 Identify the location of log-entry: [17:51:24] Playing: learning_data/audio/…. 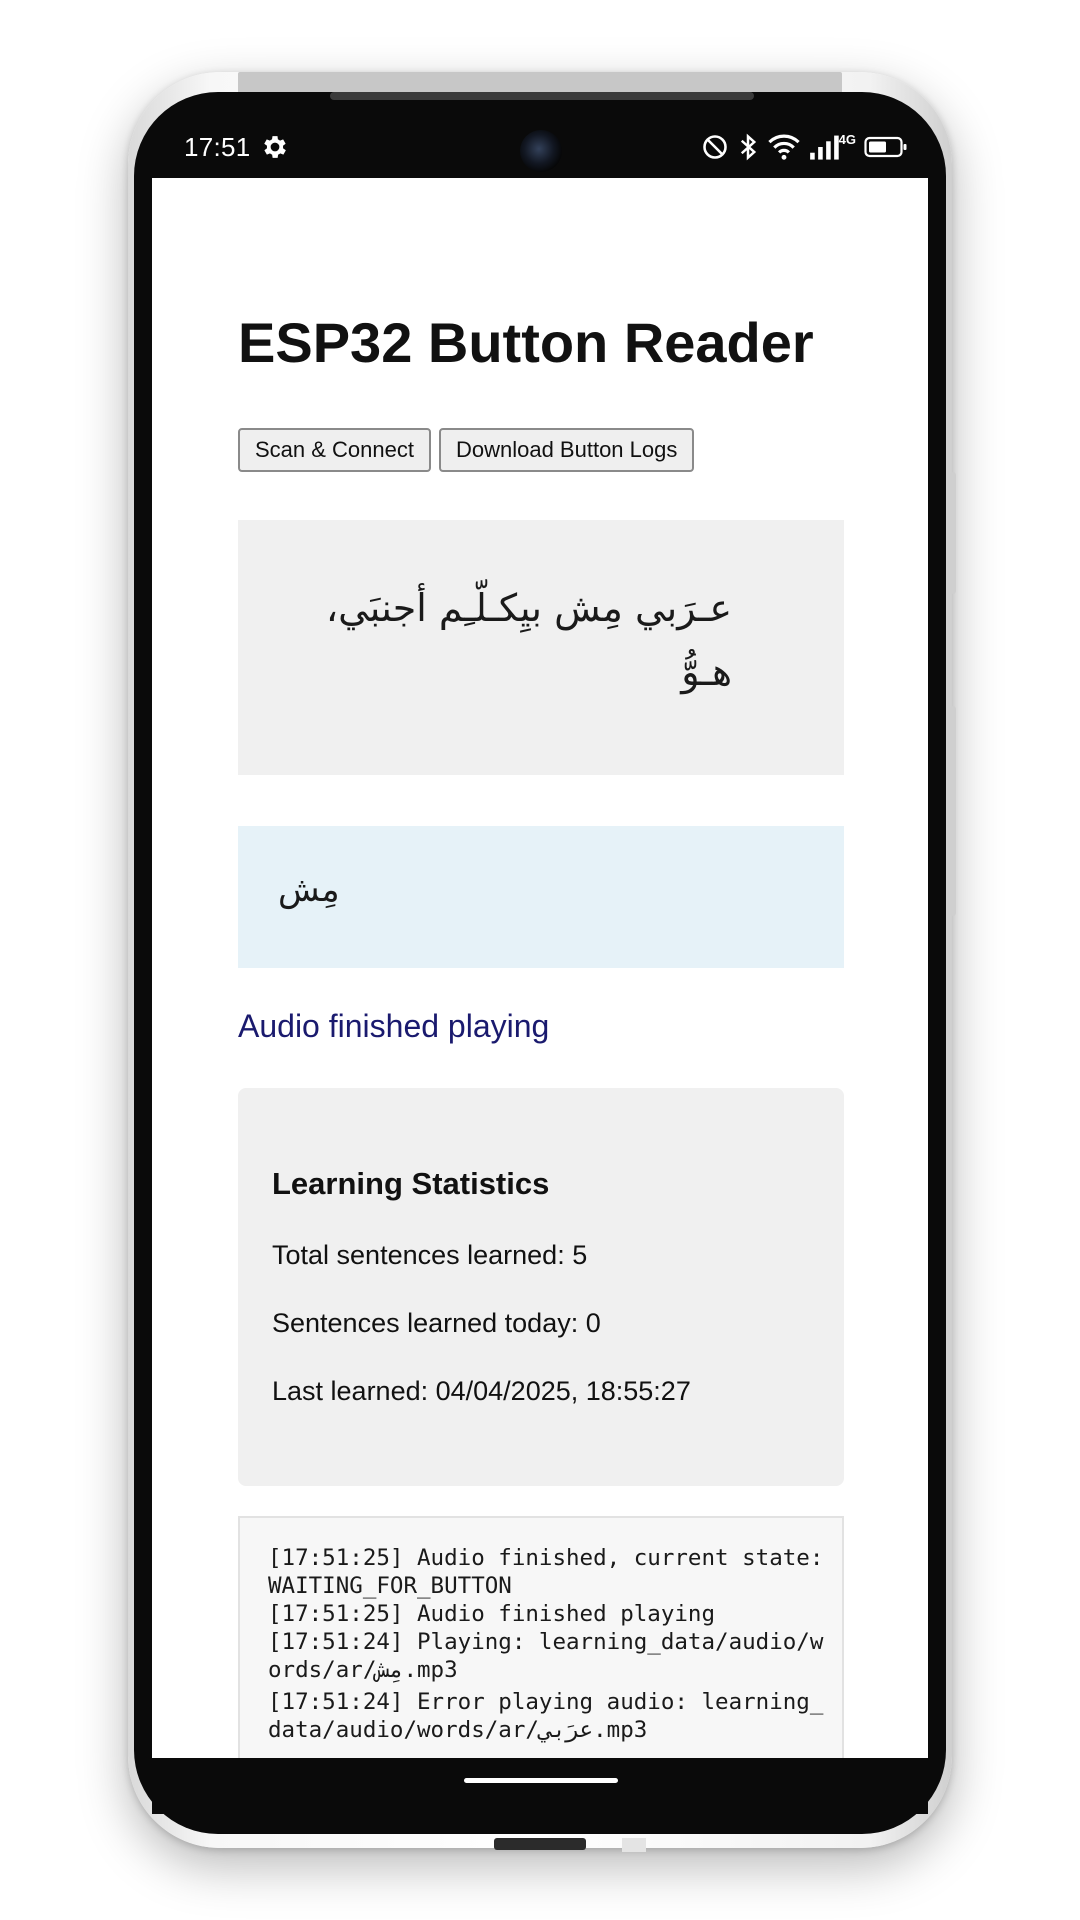
(546, 1656).